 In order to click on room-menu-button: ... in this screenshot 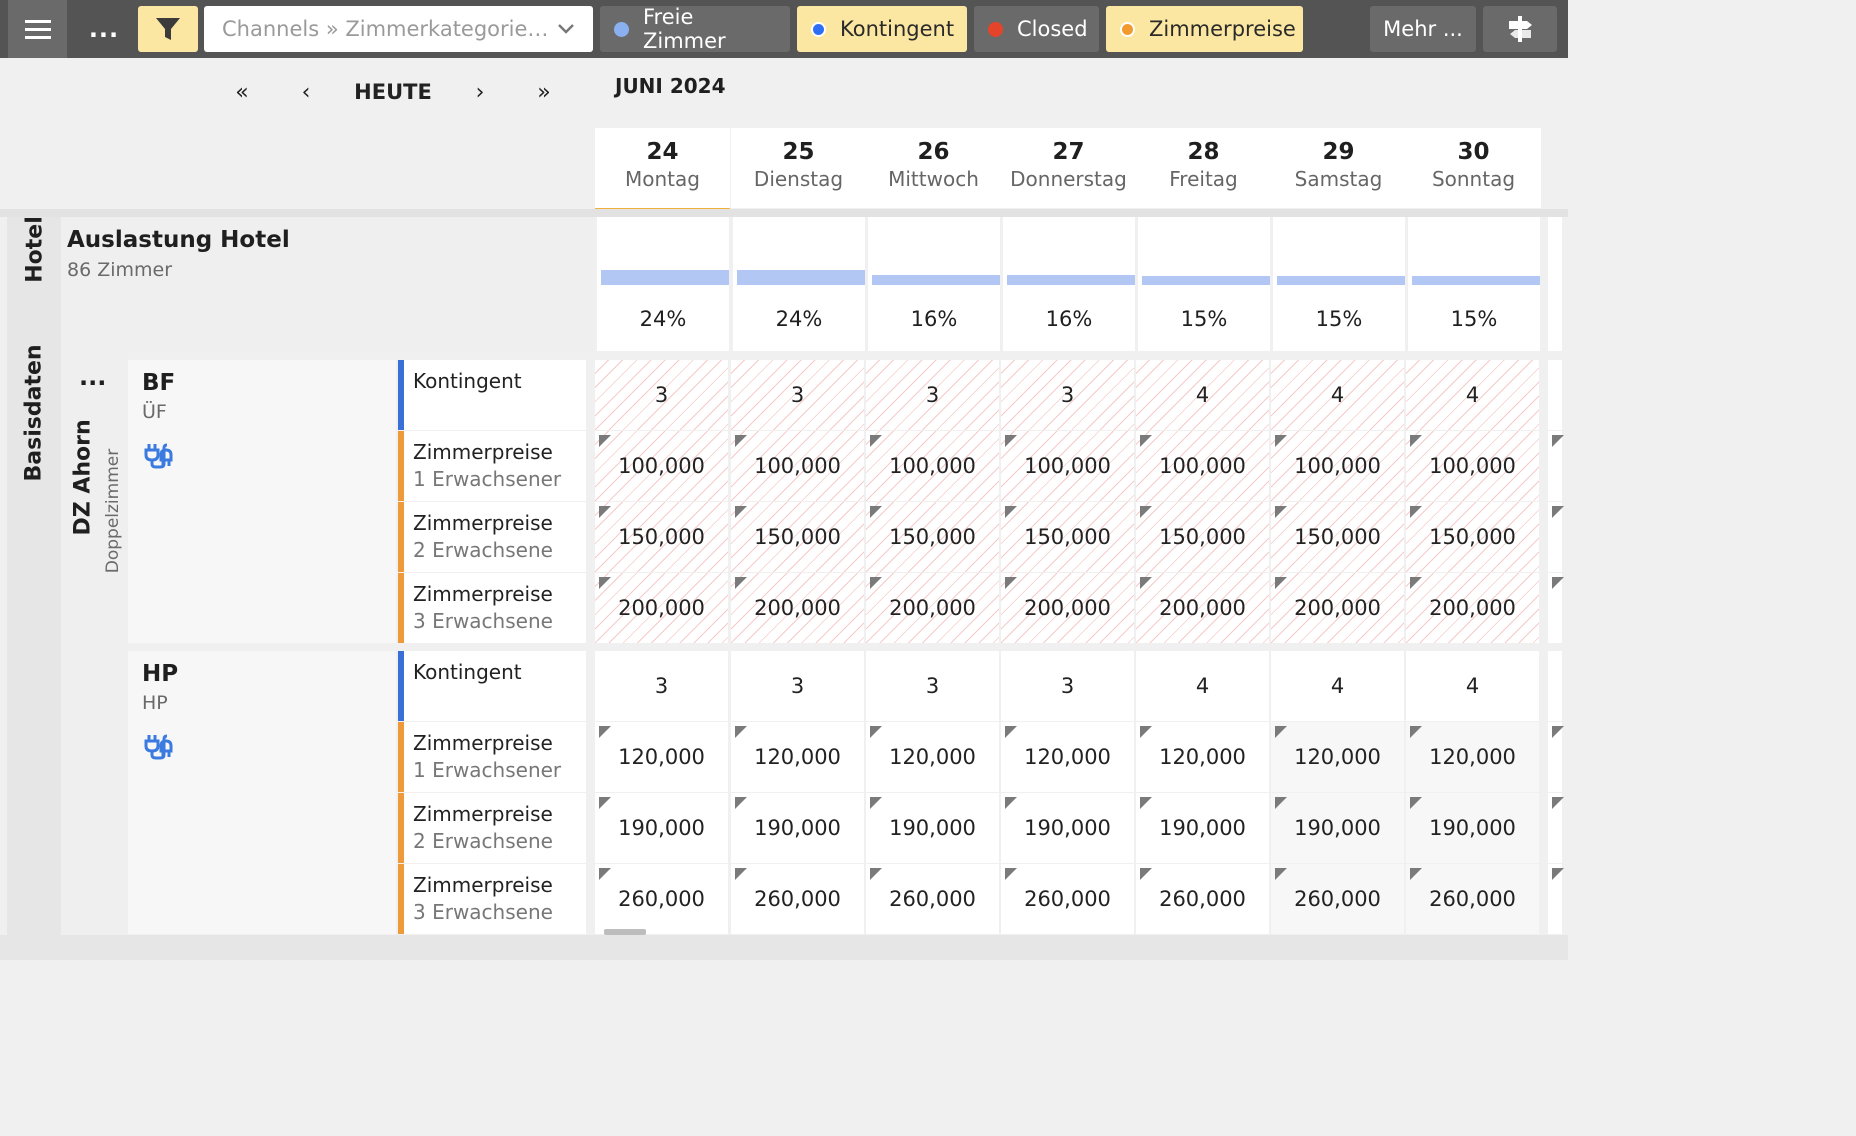, I will do `click(92, 377)`.